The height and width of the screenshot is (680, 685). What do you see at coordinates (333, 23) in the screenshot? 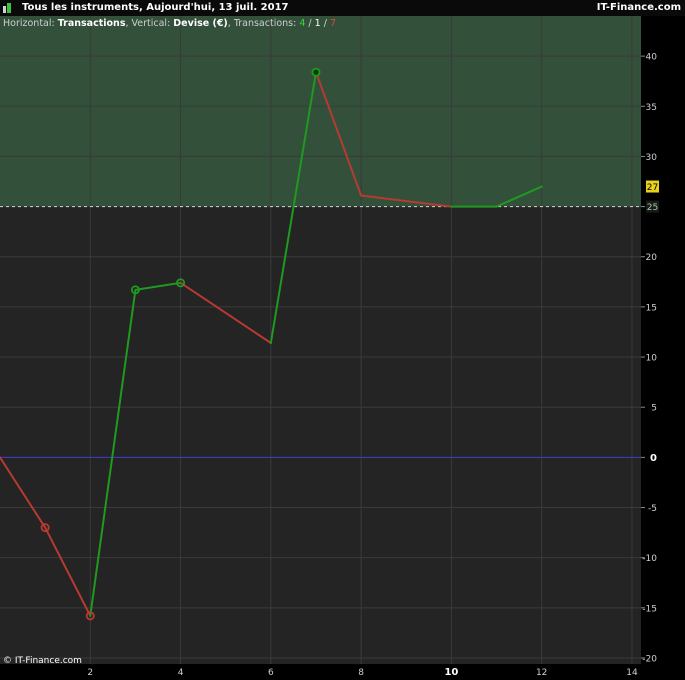
I see `info-count-loss: 7` at bounding box center [333, 23].